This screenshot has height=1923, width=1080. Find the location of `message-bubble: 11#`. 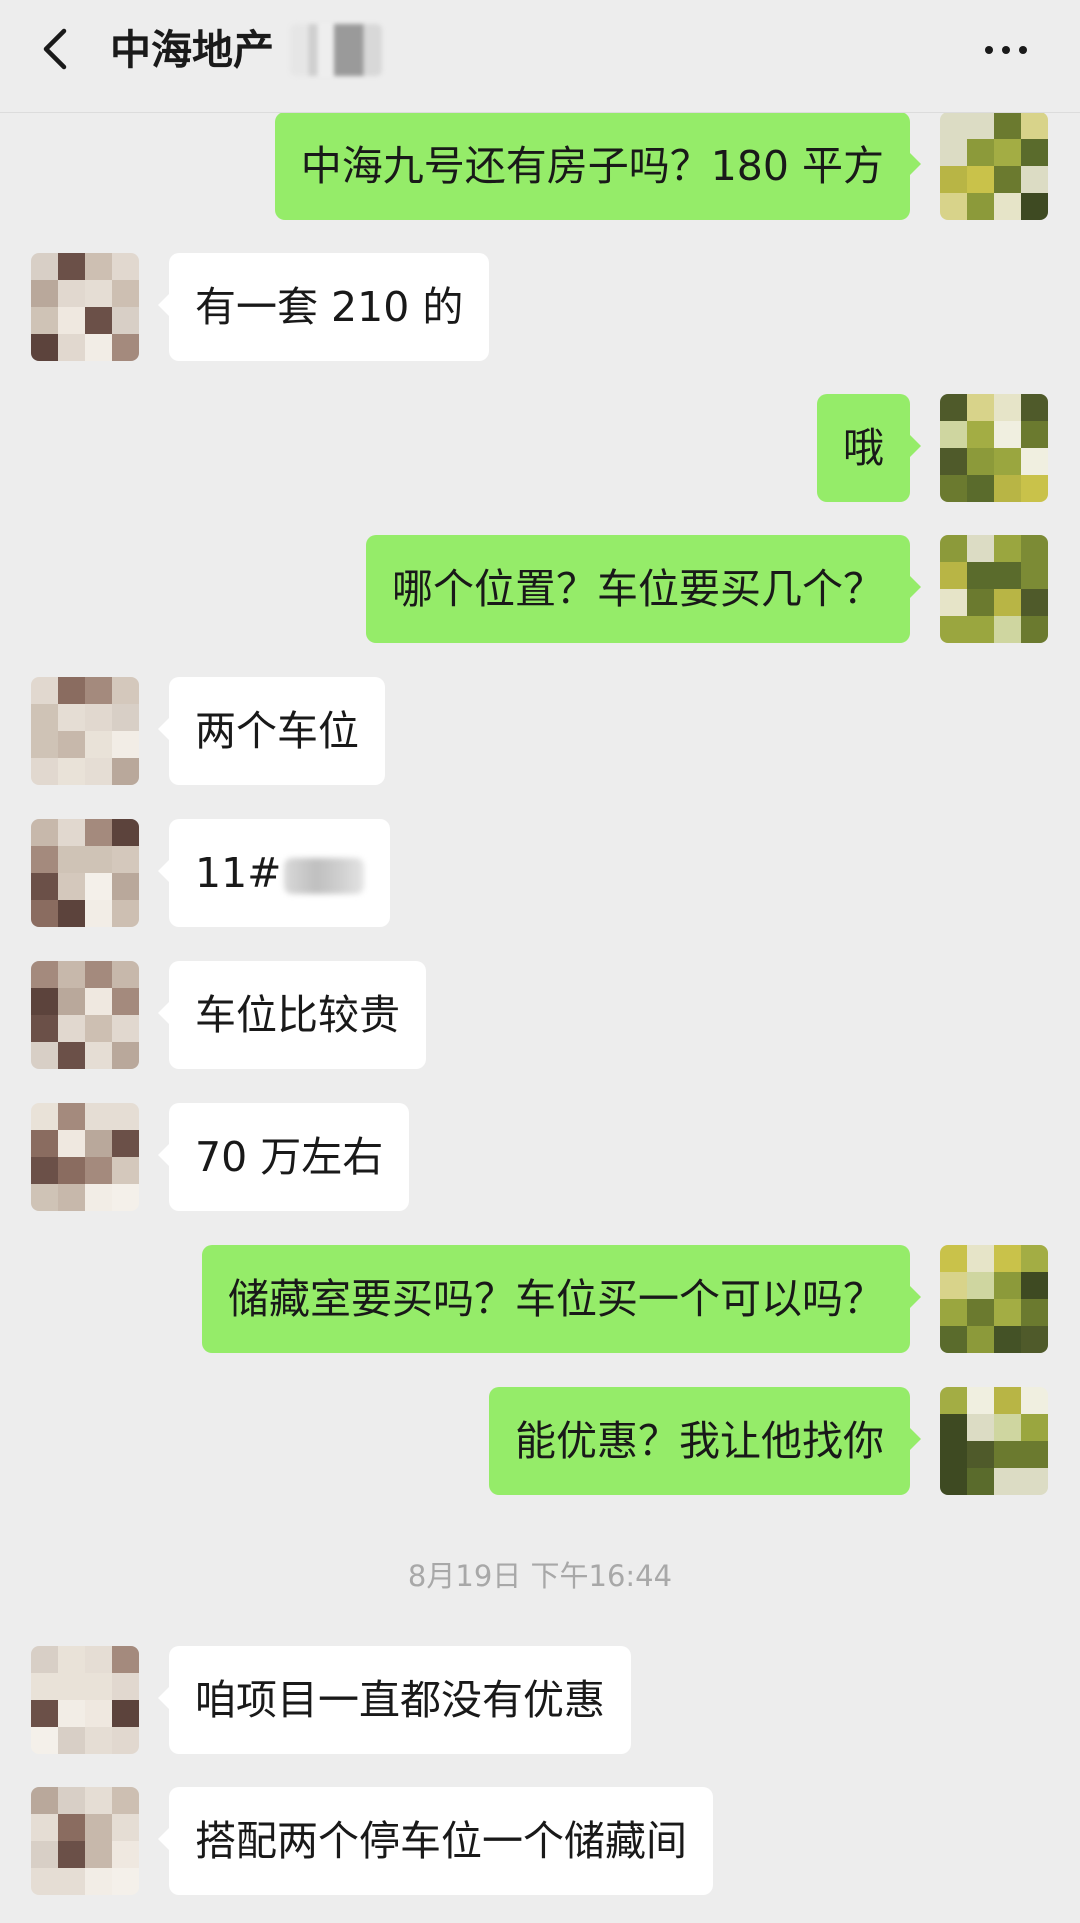

message-bubble: 11# is located at coordinates (274, 873).